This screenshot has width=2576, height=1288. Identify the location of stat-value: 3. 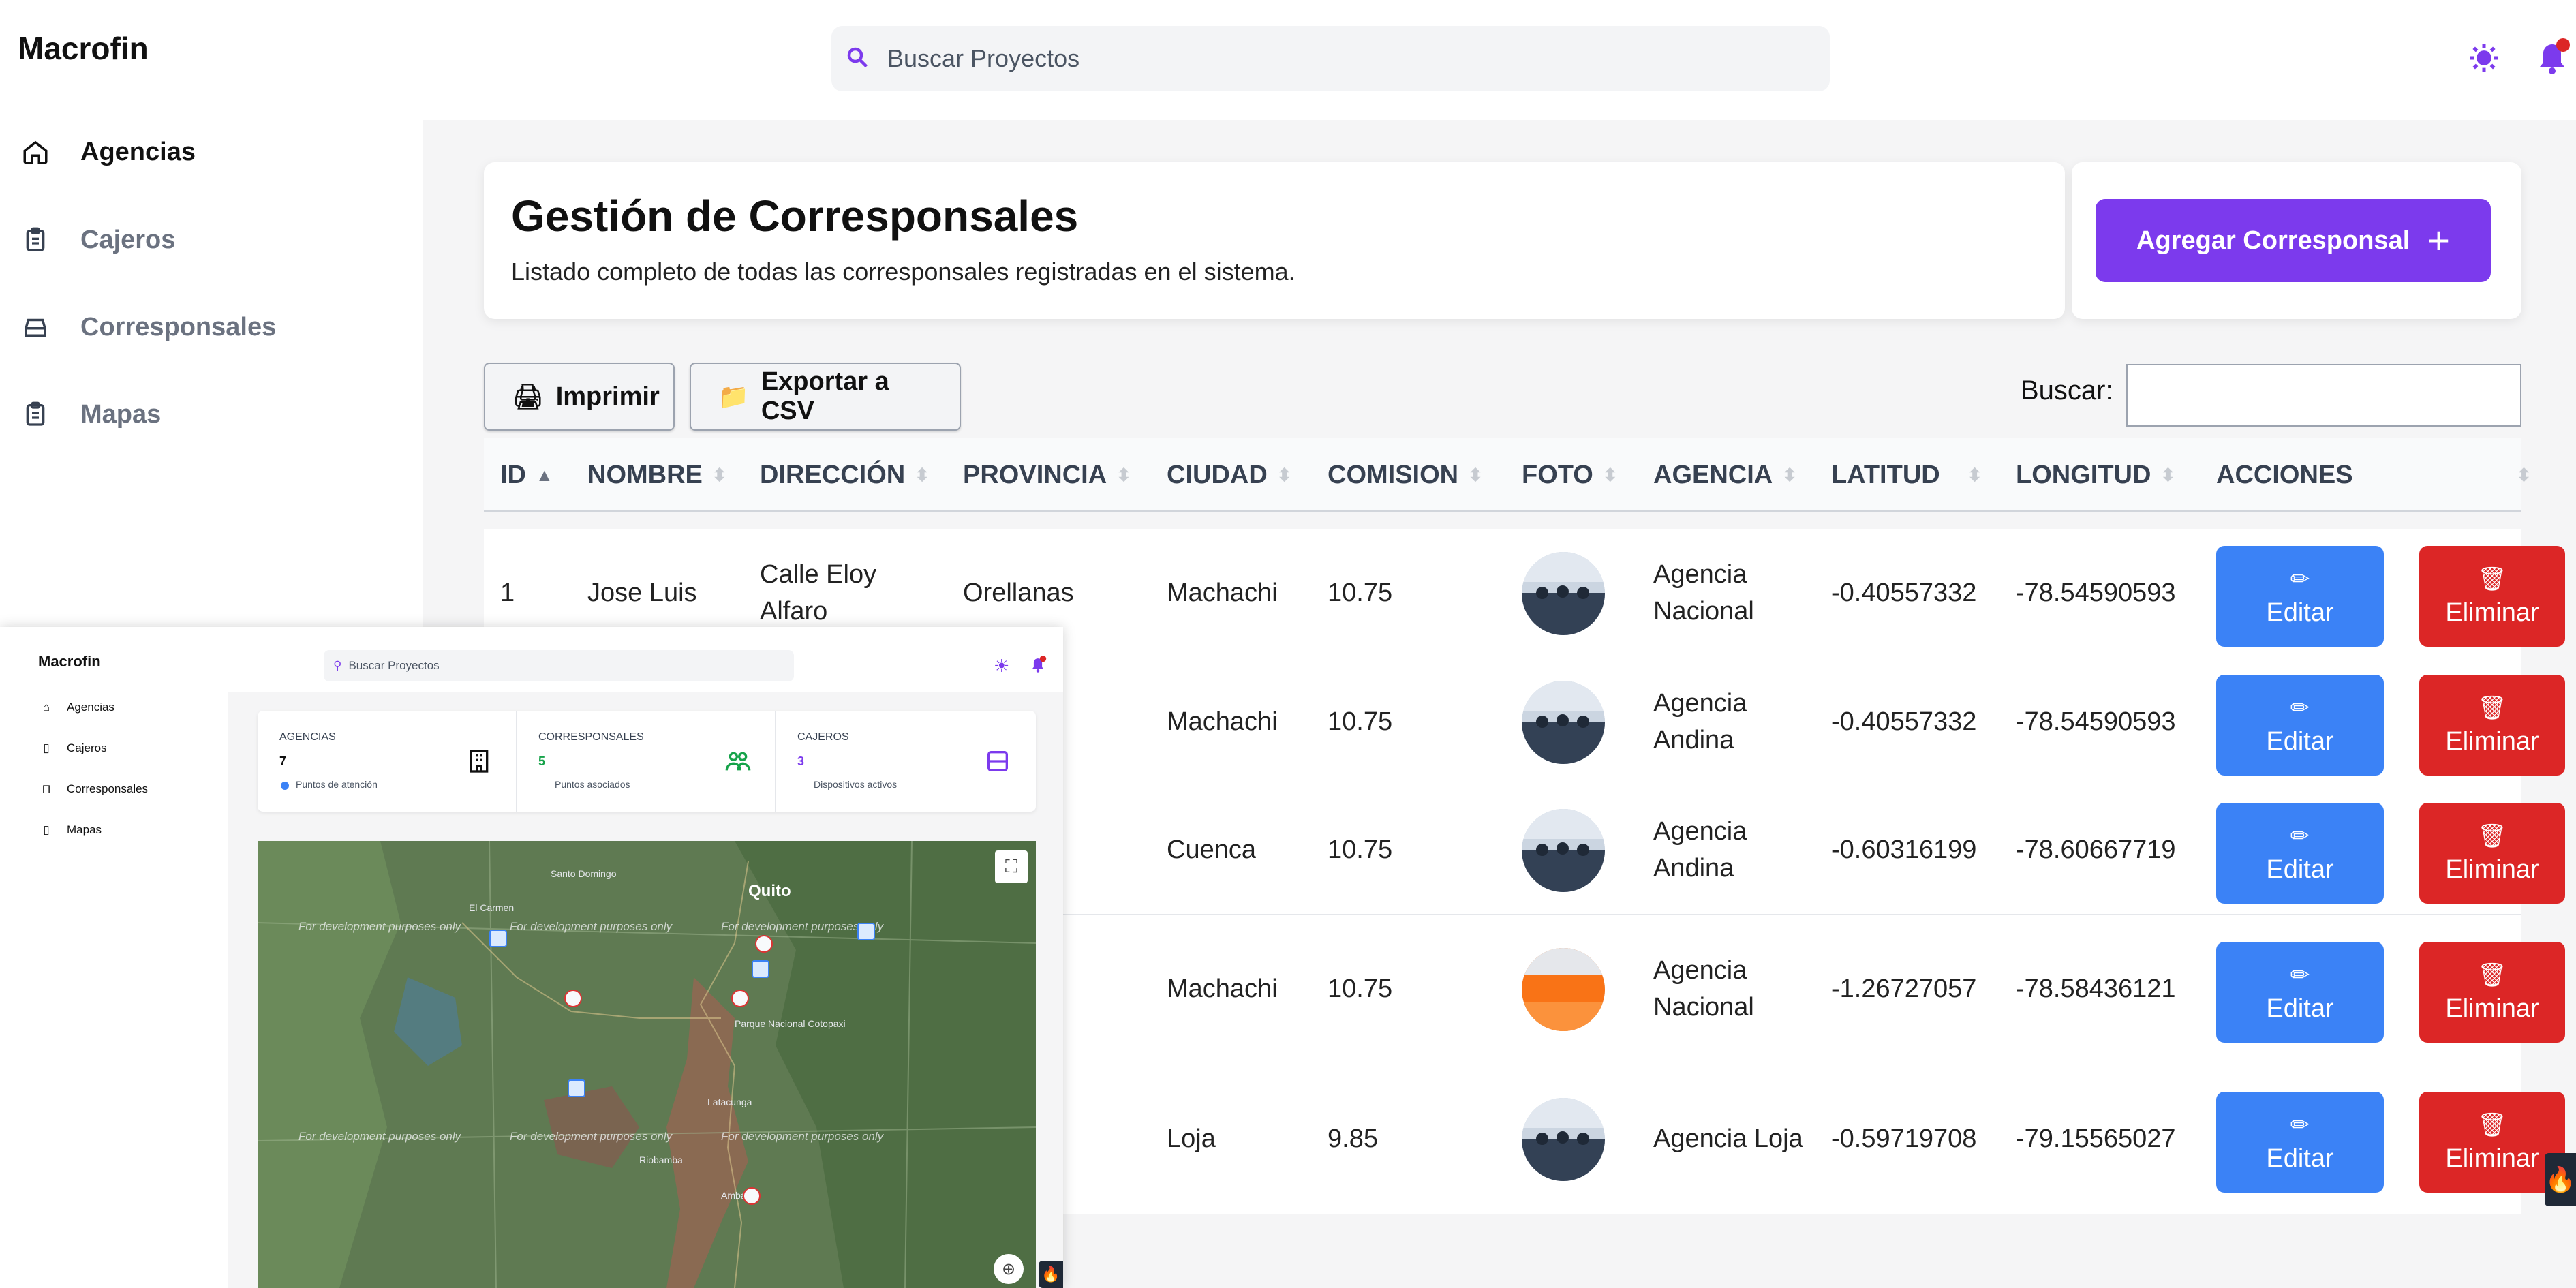
(801, 761).